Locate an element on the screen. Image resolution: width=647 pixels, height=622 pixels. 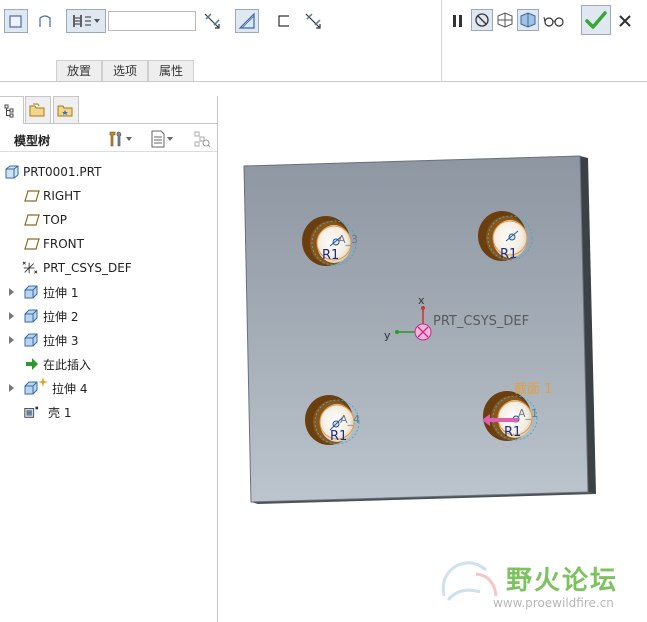
axis-tag: A_1 is located at coordinates (528, 413).